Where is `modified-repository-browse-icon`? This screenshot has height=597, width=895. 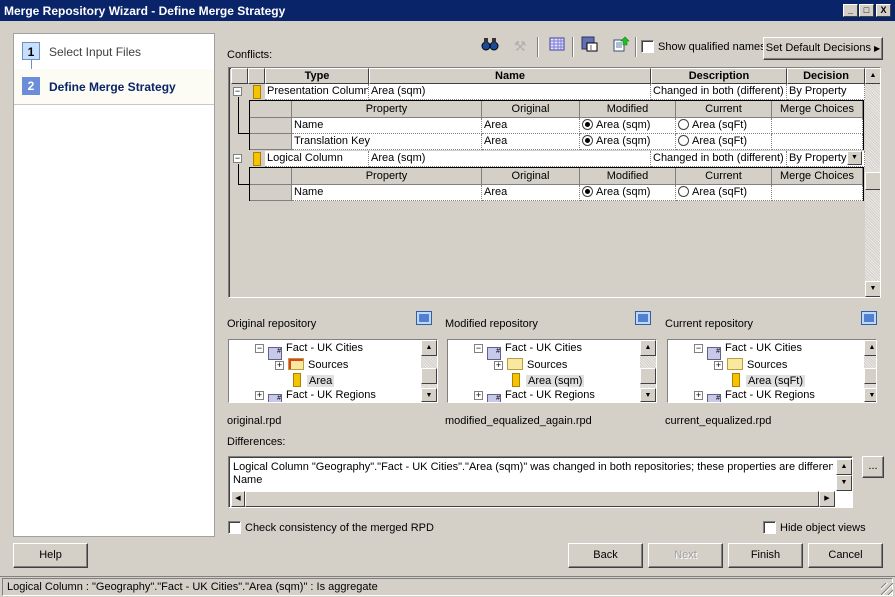 modified-repository-browse-icon is located at coordinates (643, 318).